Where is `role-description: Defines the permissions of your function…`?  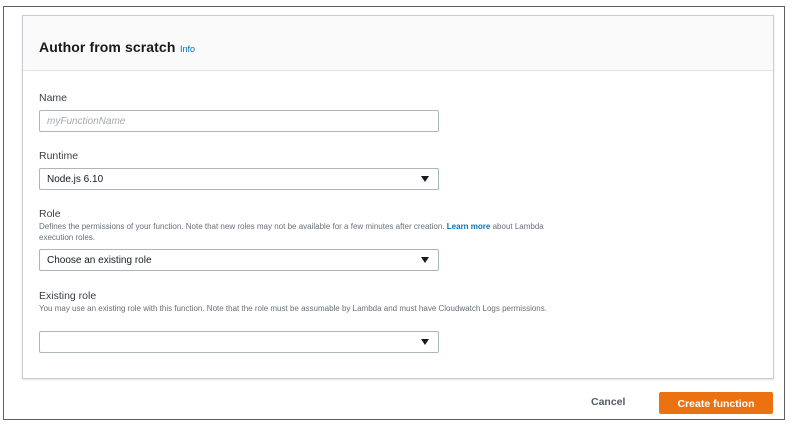 role-description: Defines the permissions of your function… is located at coordinates (309, 232).